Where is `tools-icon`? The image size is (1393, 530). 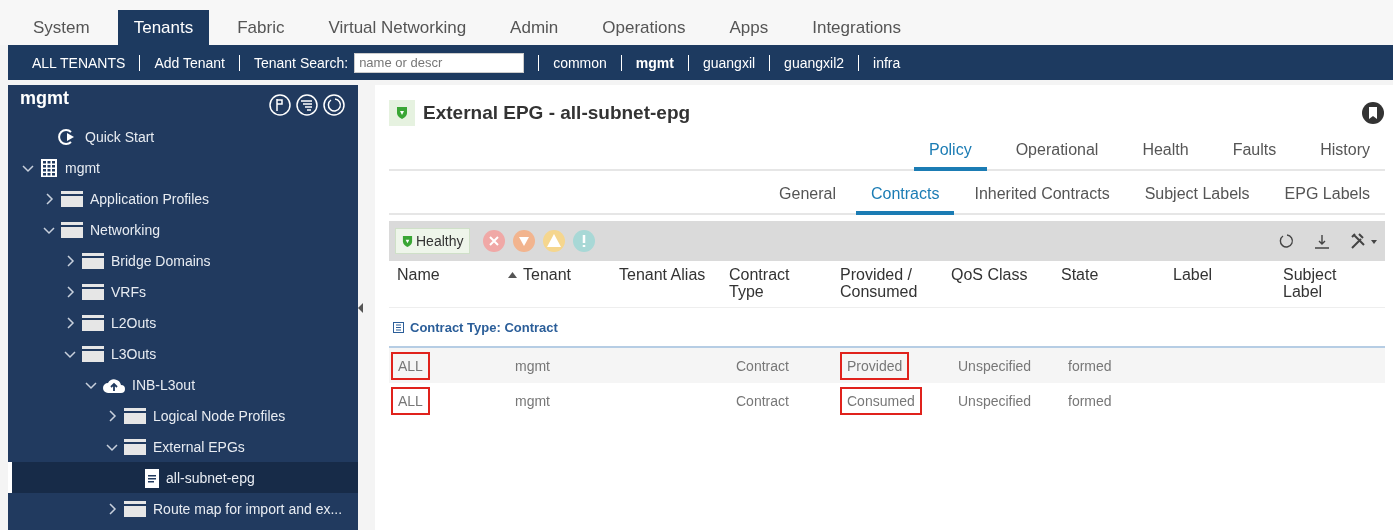 tools-icon is located at coordinates (1364, 241).